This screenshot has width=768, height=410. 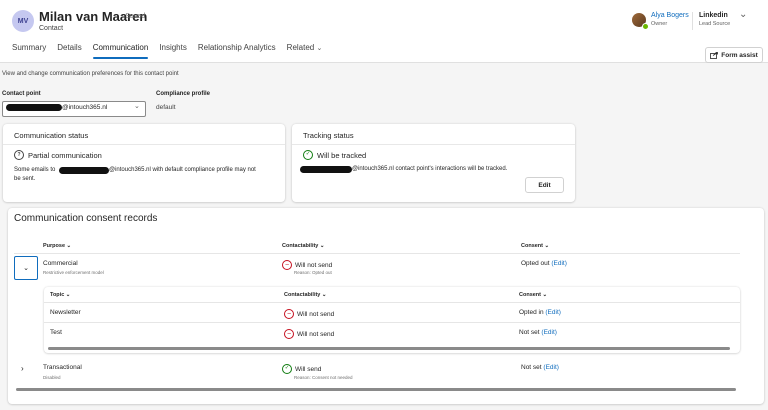 I want to click on question-circle-icon: ?, so click(x=19, y=155).